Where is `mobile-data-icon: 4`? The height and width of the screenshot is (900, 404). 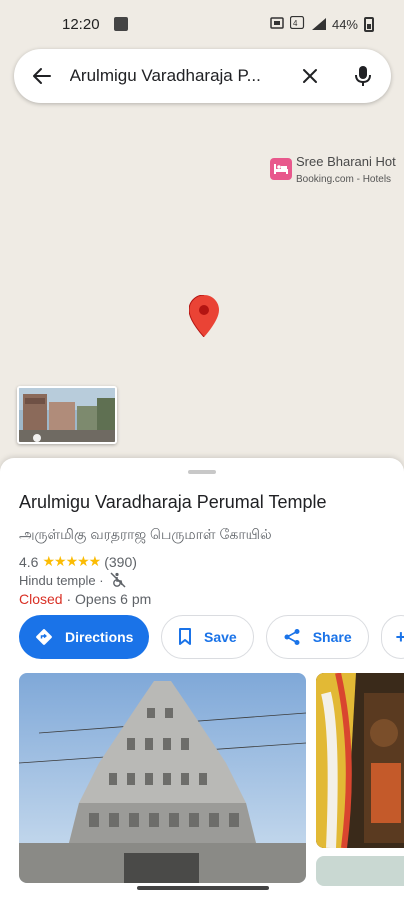 mobile-data-icon: 4 is located at coordinates (297, 23).